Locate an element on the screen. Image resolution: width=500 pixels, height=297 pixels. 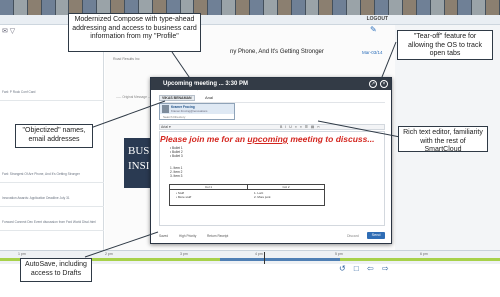
recipient-chip: VIKAS BENAMAN is located at coordinates (177, 98).